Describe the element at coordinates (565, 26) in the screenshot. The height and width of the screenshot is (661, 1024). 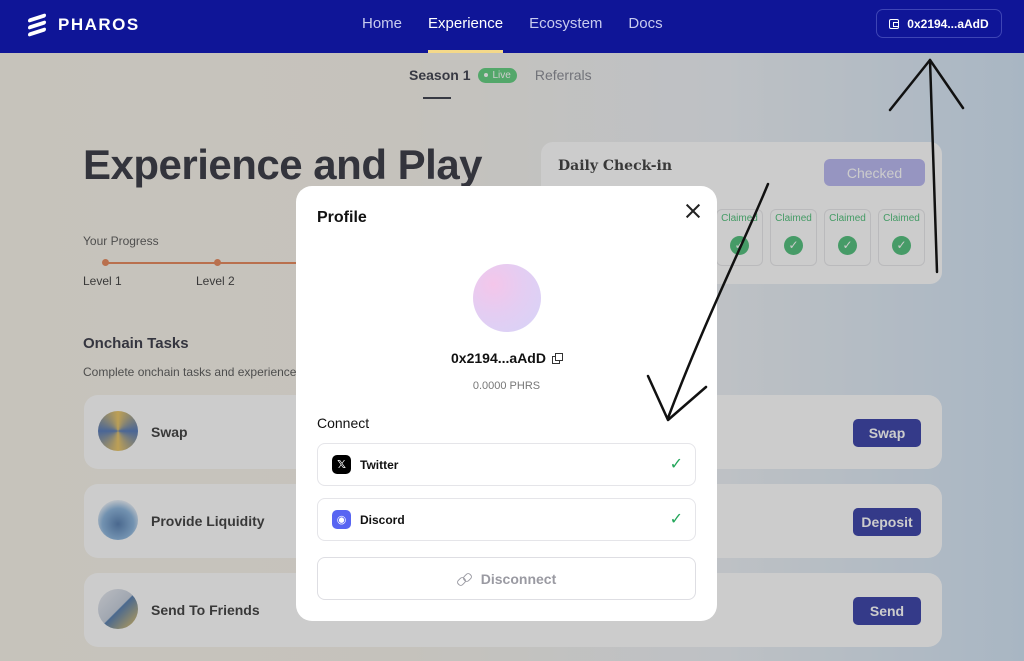
I see `nav-ecosystem-link: Ecosystem` at that location.